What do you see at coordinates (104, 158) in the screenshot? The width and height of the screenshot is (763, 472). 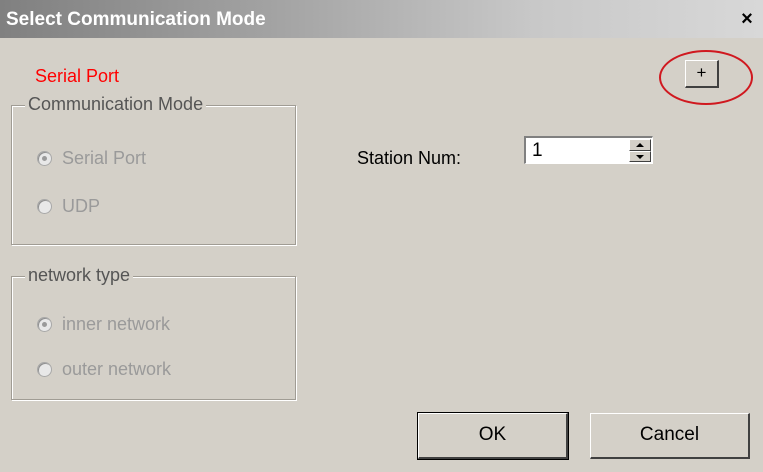 I see `radio-label: Serial Port` at bounding box center [104, 158].